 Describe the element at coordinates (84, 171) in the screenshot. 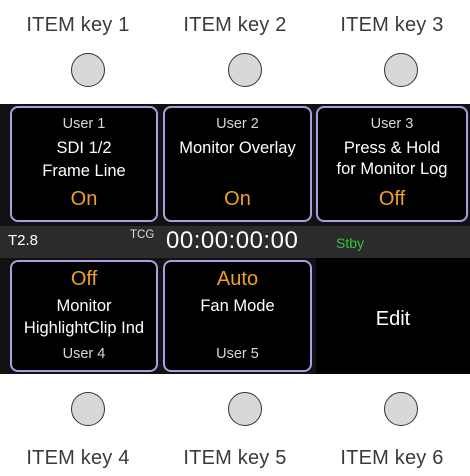

I see `tile-function-line2: Frame Line` at that location.